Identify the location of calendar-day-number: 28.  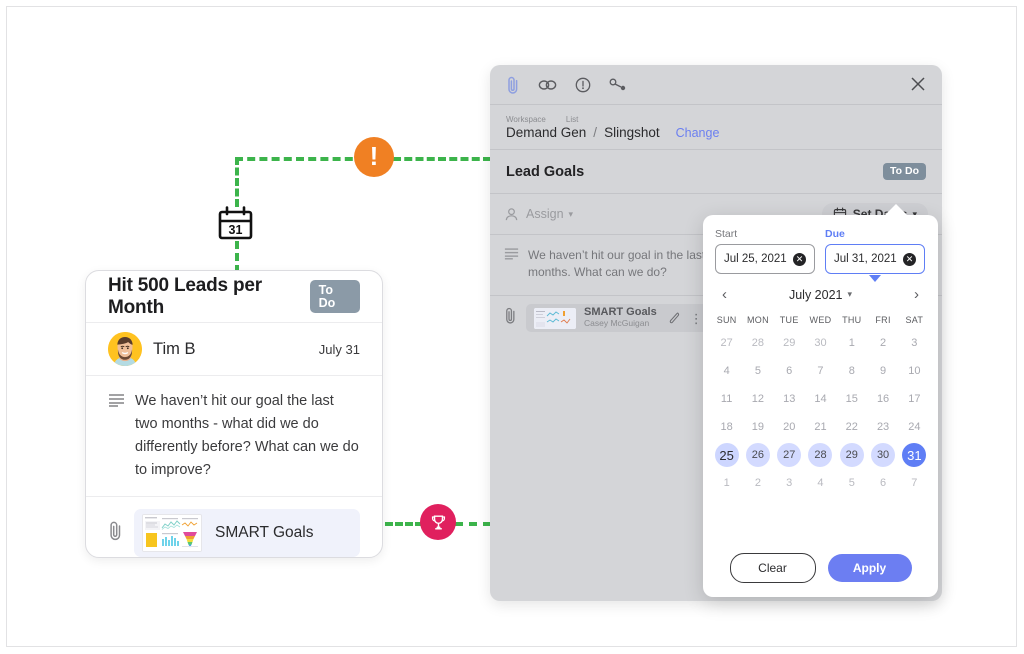
(758, 343).